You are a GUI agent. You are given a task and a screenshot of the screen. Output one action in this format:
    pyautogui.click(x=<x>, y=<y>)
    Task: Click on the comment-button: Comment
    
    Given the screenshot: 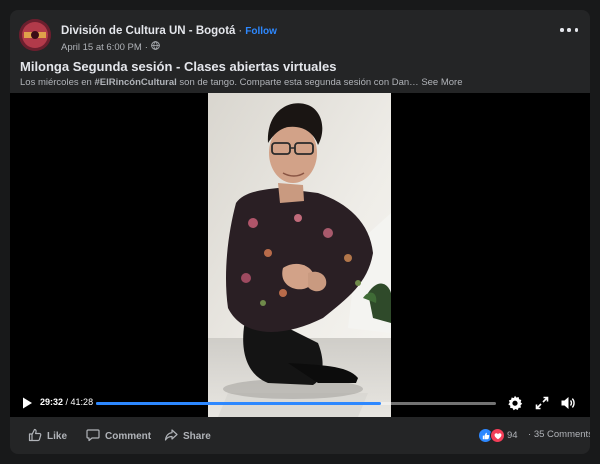 What is the action you would take?
    pyautogui.click(x=118, y=436)
    